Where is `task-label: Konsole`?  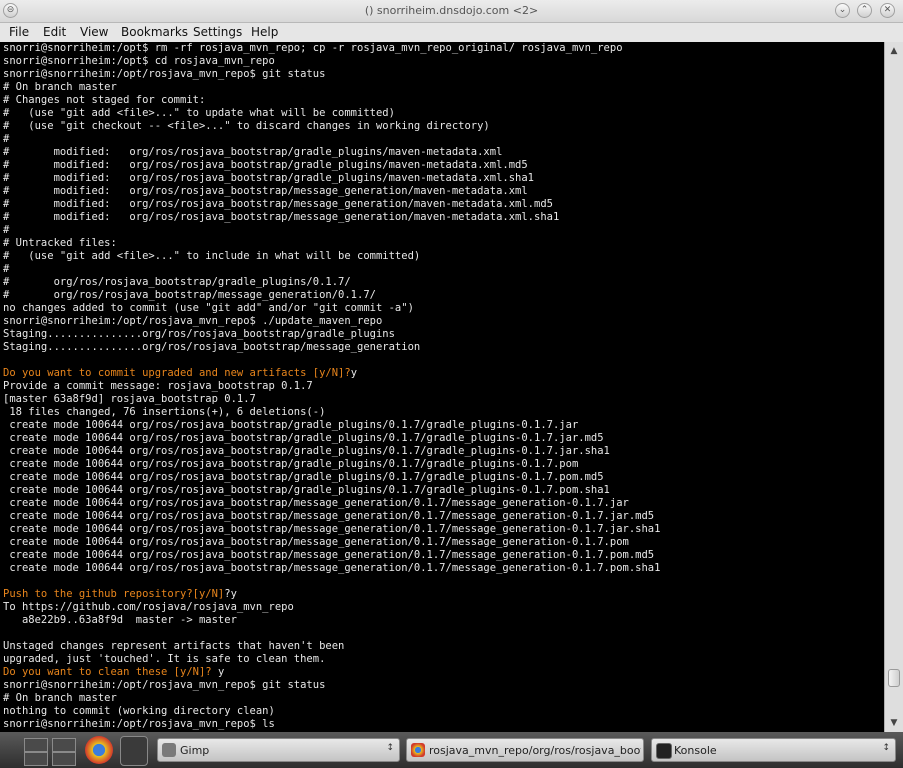
task-label: Konsole is located at coordinates (695, 750).